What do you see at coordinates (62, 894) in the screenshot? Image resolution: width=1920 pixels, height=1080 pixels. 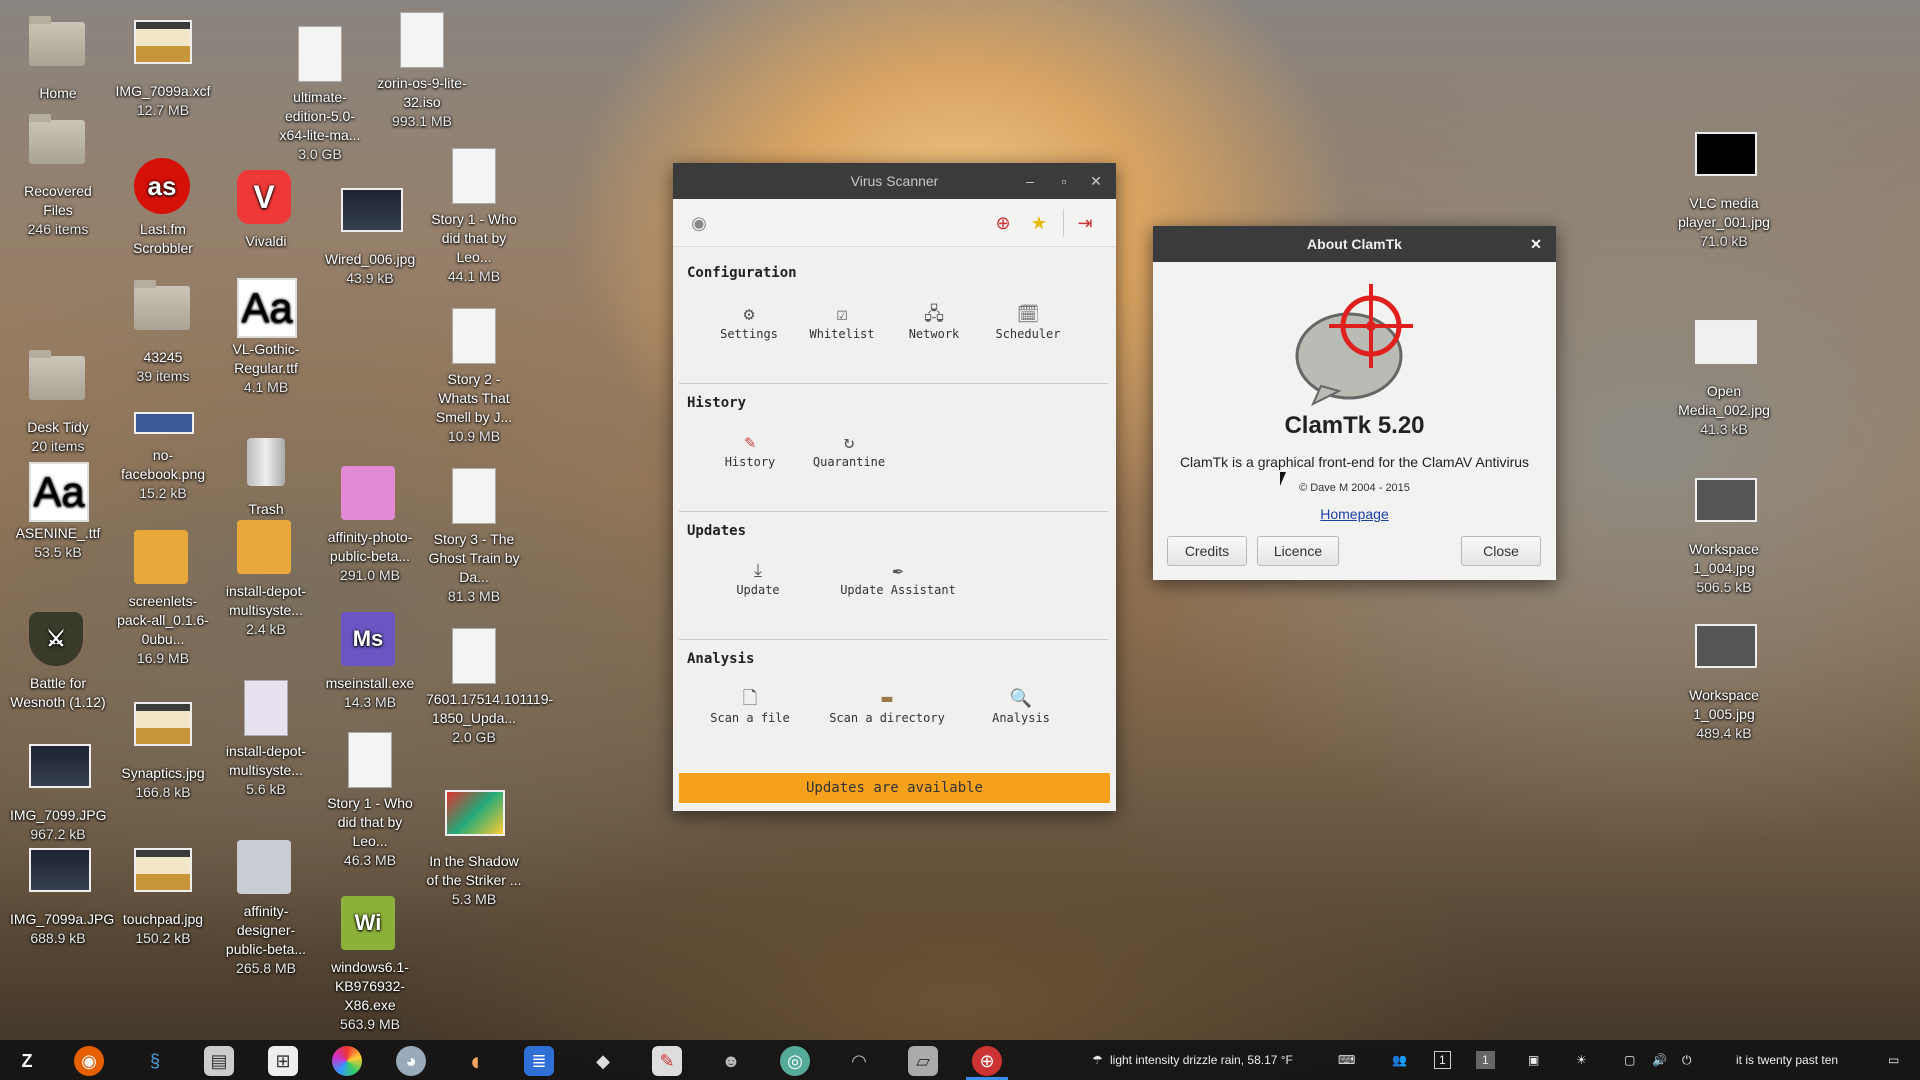 I see `desktop-icon-img-7099a: IMG_7099a.JPG 688.9 kB` at bounding box center [62, 894].